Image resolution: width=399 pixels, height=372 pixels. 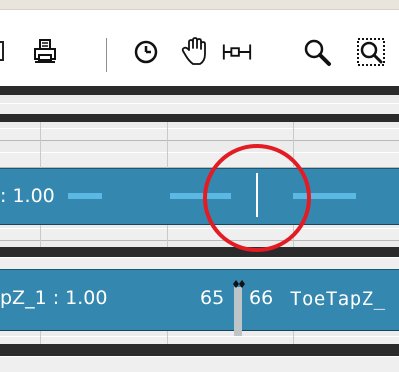 I want to click on fit-frame-icon, so click(x=237, y=52).